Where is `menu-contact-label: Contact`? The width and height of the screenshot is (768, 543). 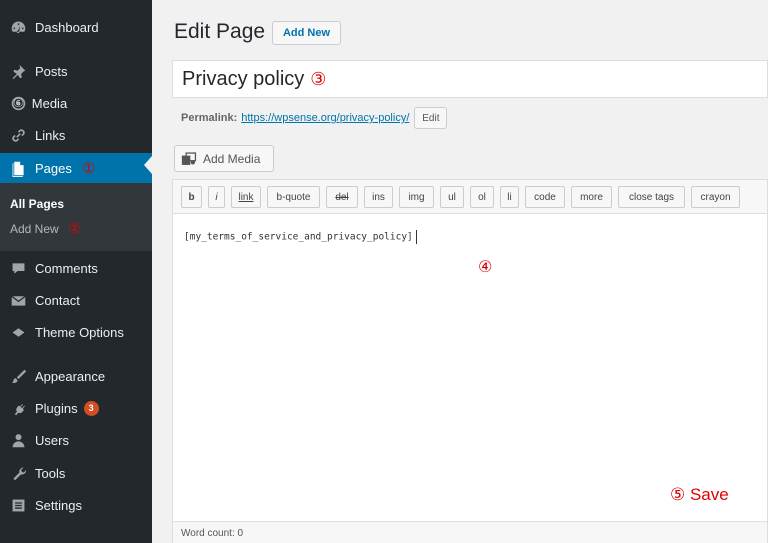
menu-contact-label: Contact is located at coordinates (57, 300).